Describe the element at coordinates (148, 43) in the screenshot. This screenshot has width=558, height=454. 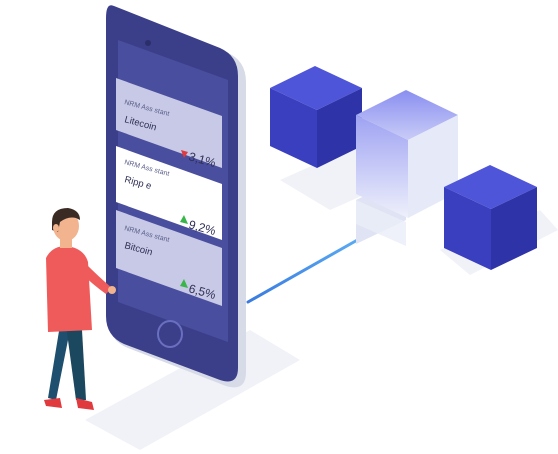
I see `camera-icon` at that location.